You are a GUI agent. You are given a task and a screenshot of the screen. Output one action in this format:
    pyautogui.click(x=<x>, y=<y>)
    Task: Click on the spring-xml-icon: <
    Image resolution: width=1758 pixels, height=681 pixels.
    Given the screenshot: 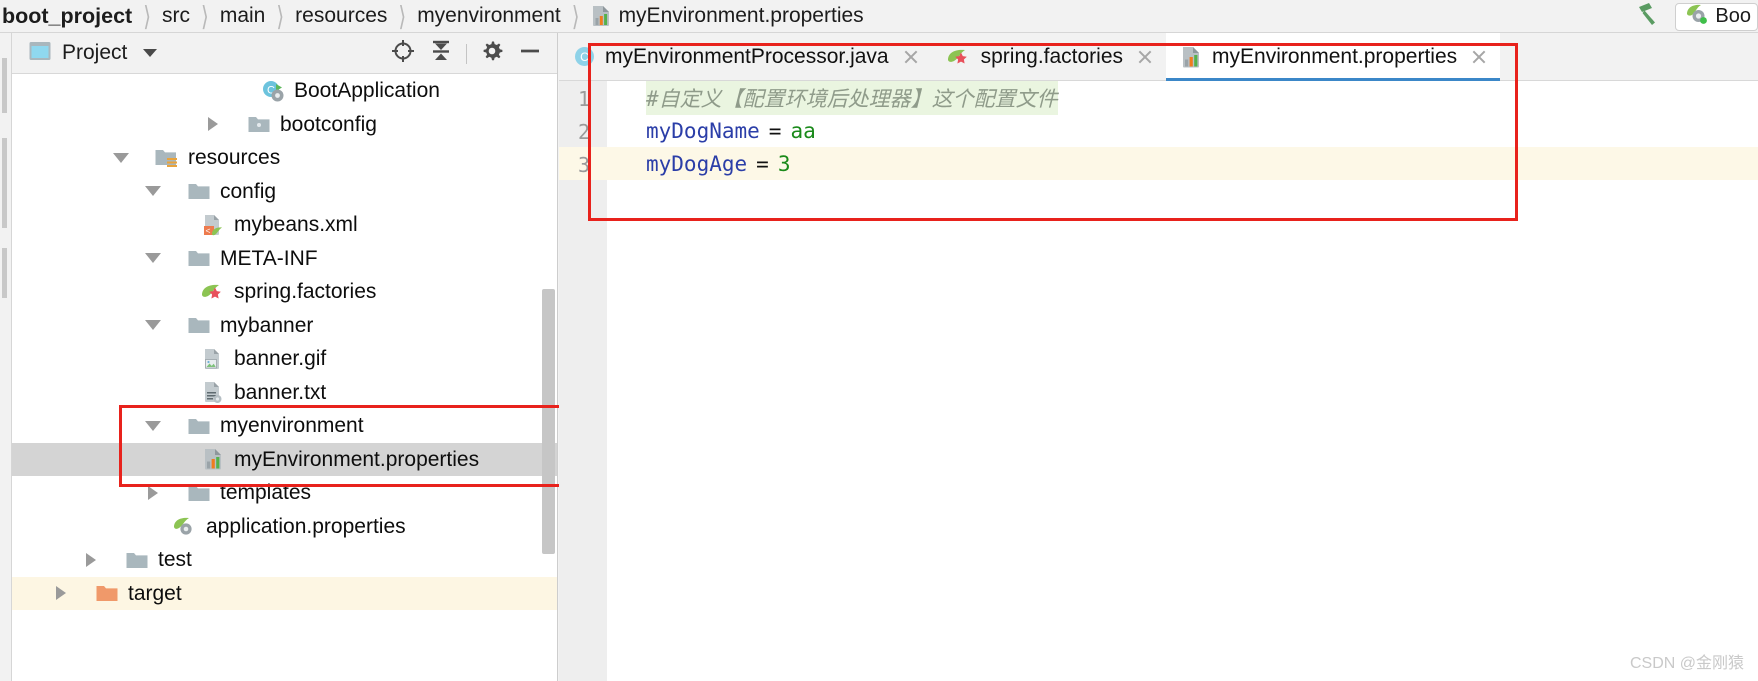 What is the action you would take?
    pyautogui.click(x=213, y=225)
    